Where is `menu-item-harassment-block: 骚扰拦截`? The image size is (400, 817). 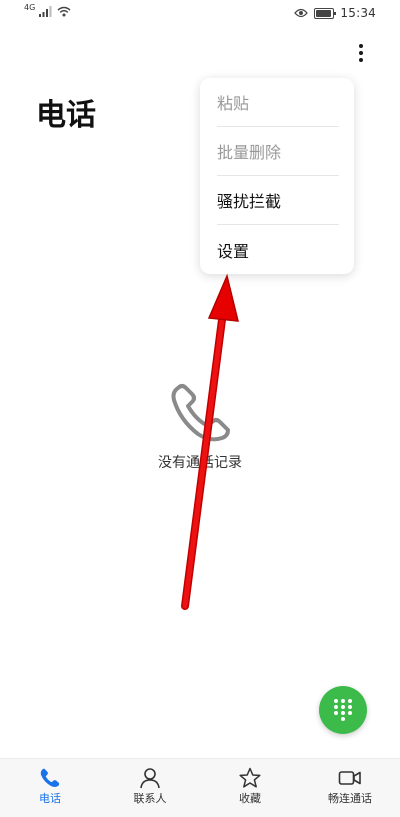 menu-item-harassment-block: 骚扰拦截 is located at coordinates (278, 200).